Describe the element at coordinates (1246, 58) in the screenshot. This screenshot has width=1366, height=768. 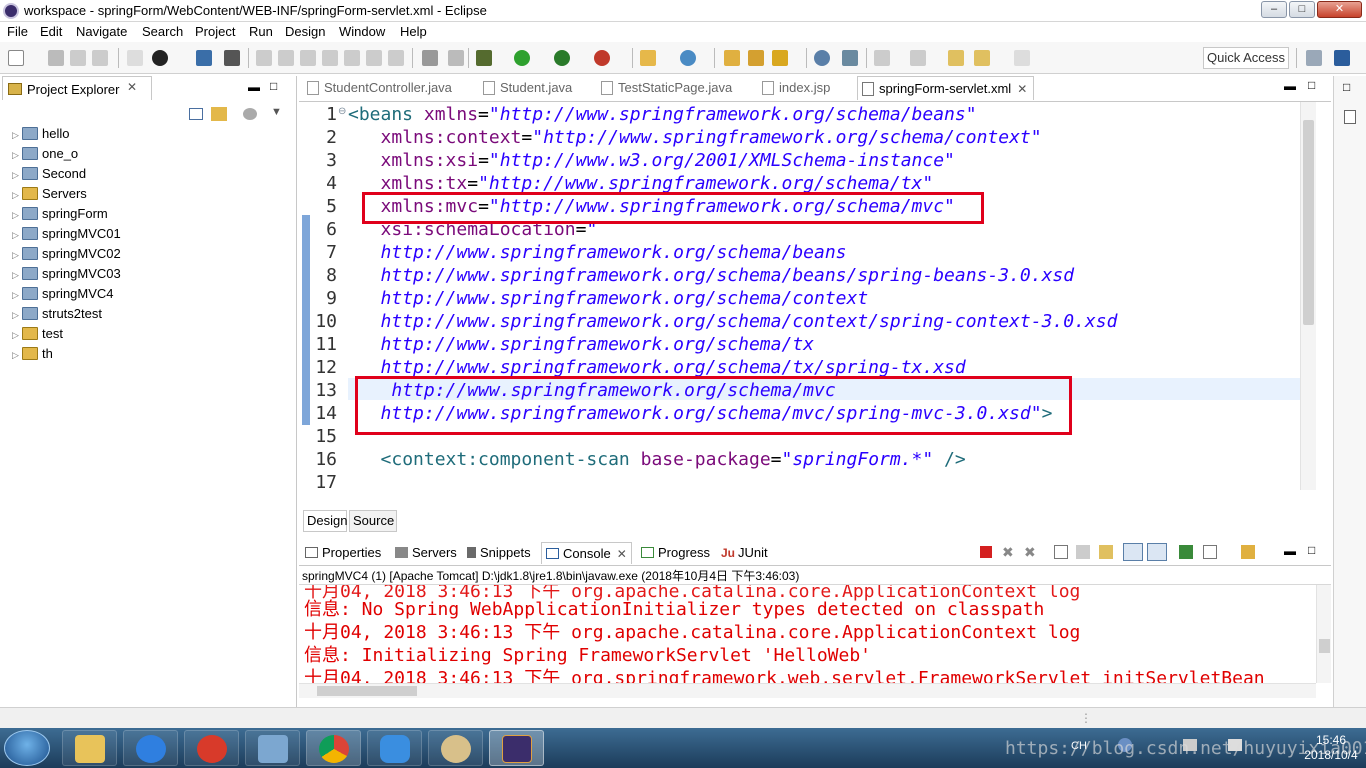
I see `quick-access-input: Quick Access` at that location.